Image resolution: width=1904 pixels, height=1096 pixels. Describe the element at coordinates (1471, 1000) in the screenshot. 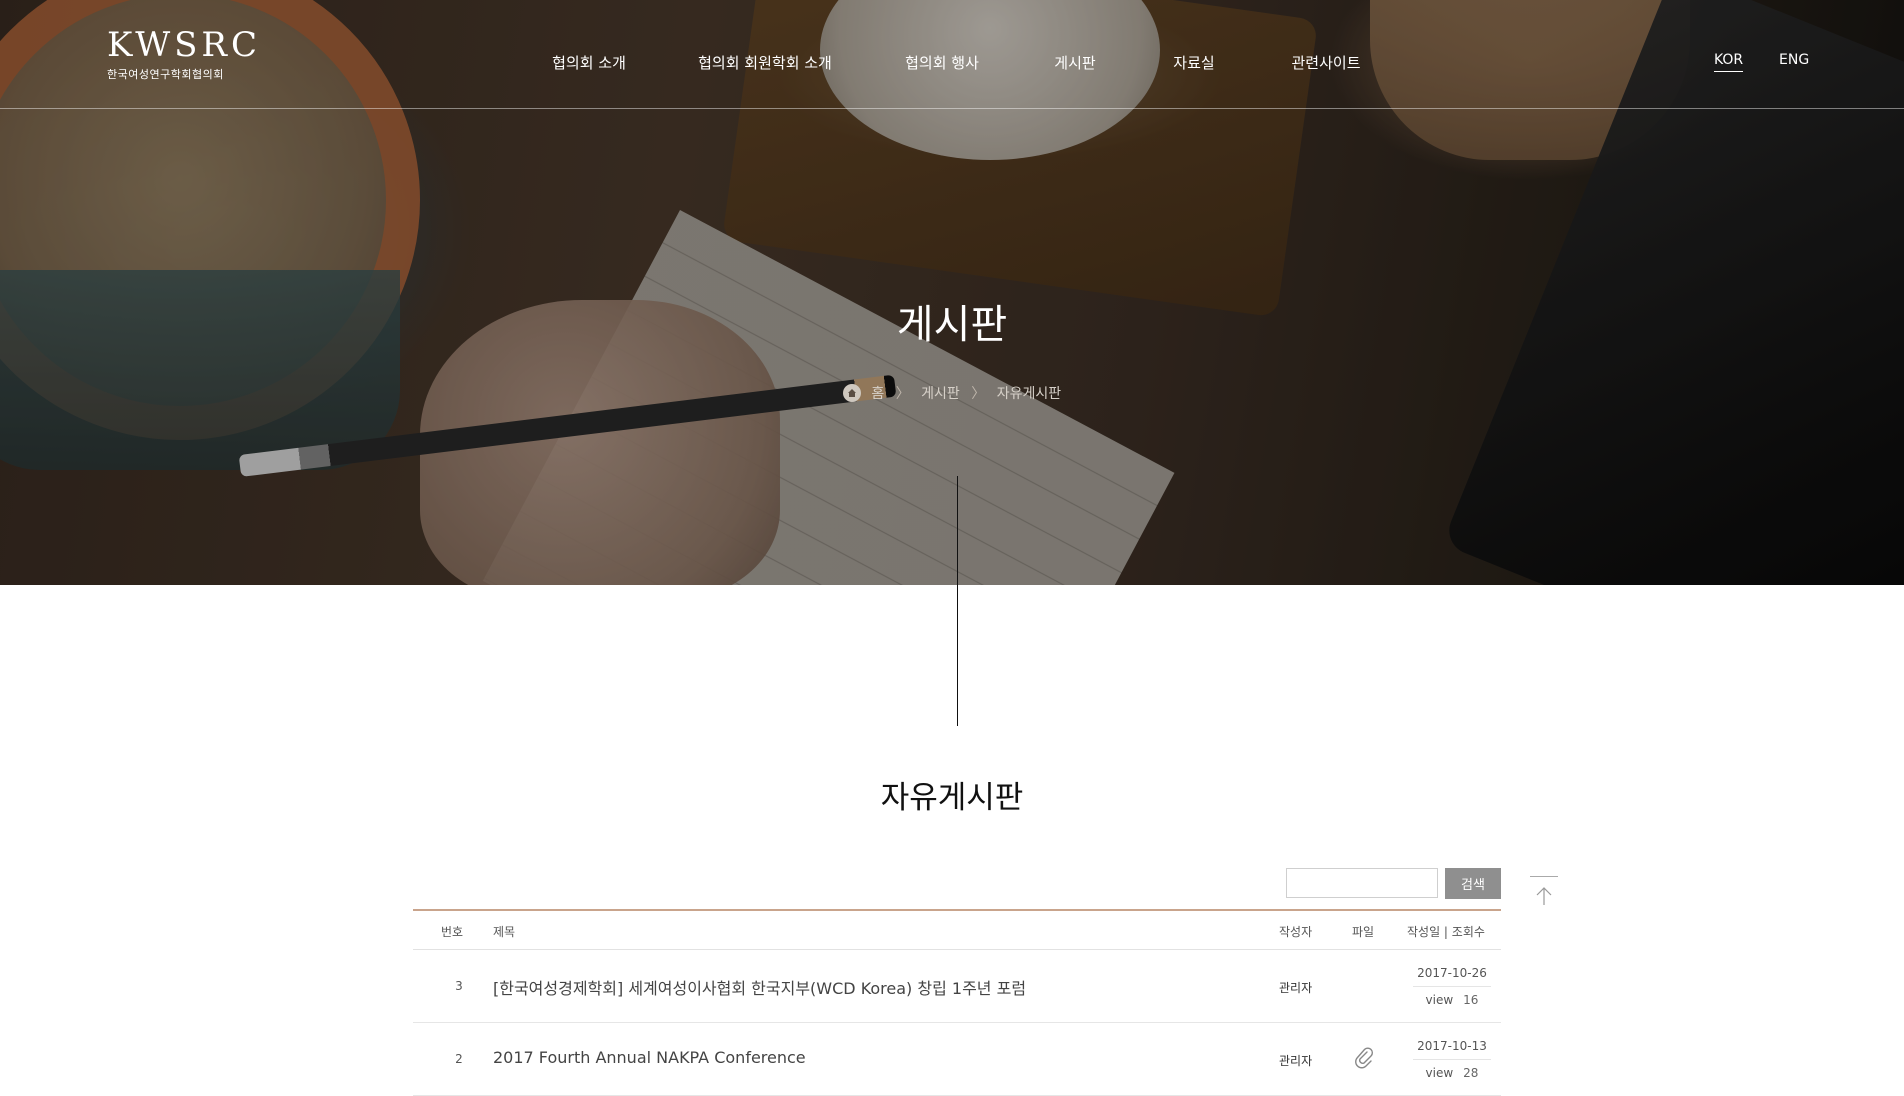

I see `view-count: 16` at that location.